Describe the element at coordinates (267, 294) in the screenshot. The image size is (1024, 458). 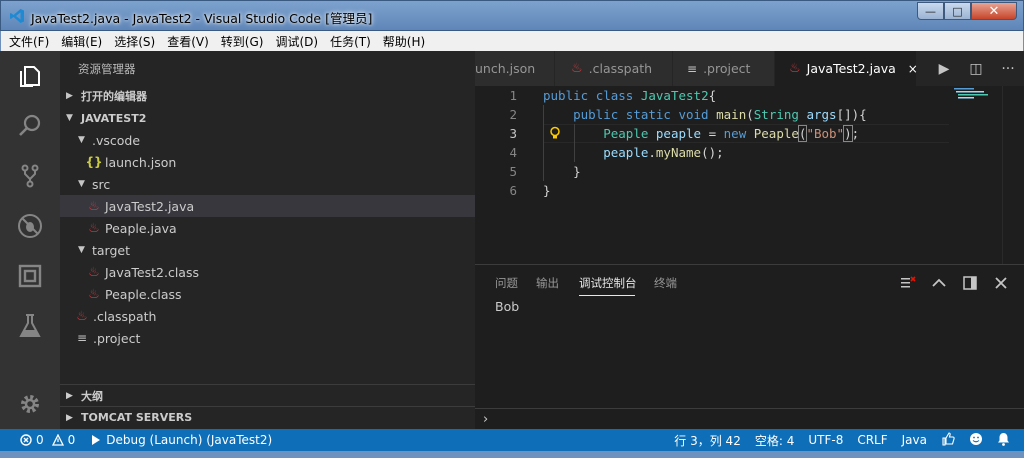
I see `tree-file-peaple-class: ♨ Peaple.class` at that location.